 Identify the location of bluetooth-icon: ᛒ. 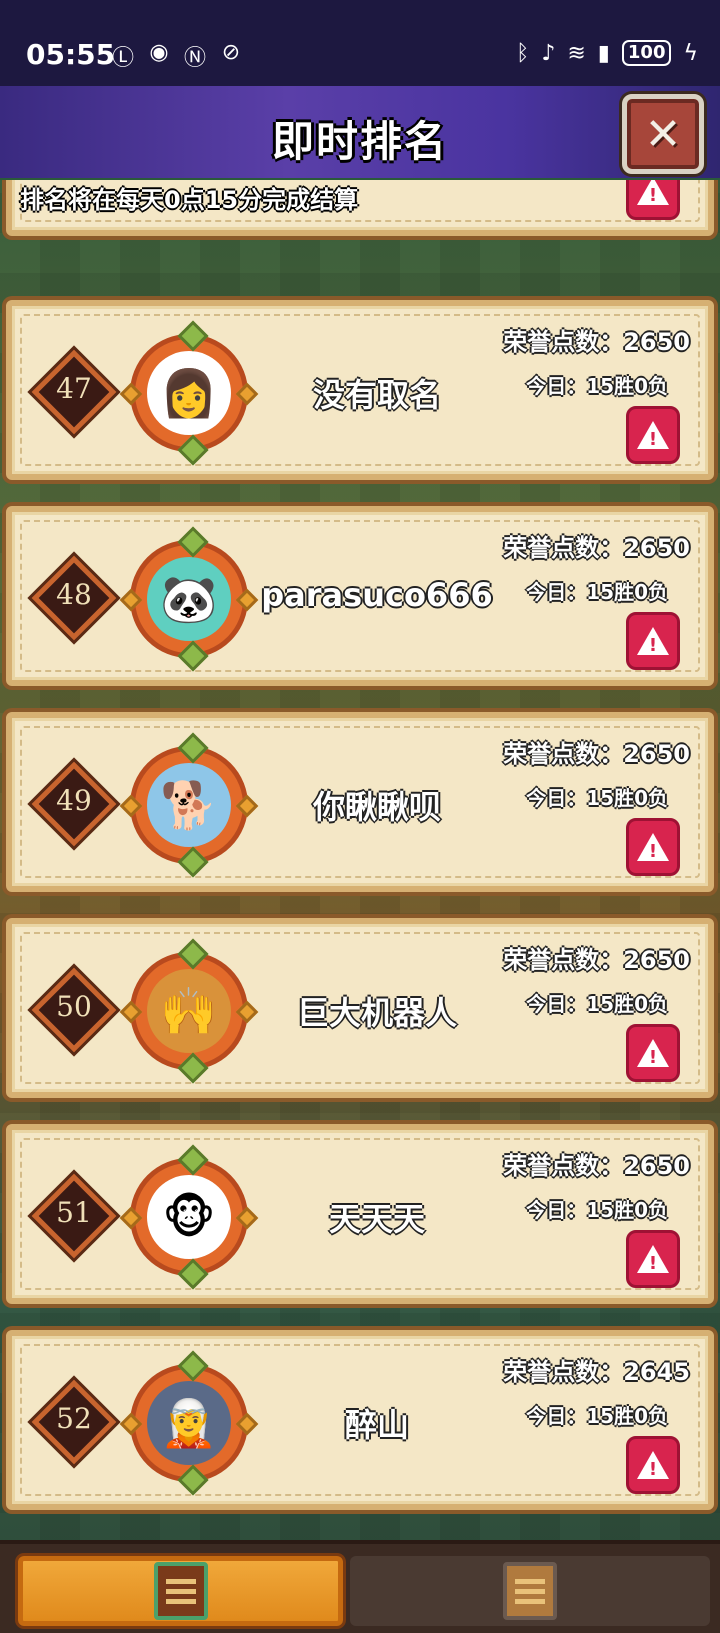
(523, 53).